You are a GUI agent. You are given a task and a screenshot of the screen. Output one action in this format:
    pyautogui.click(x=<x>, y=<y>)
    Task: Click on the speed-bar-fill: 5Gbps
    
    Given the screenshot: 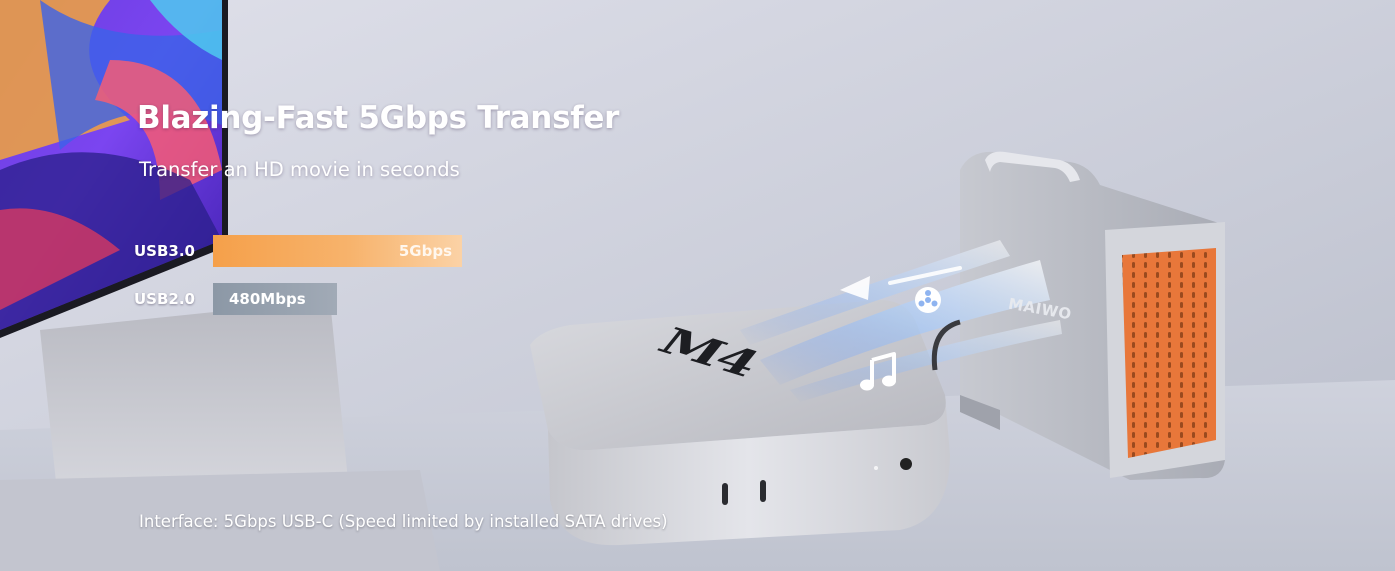 What is the action you would take?
    pyautogui.click(x=337, y=251)
    